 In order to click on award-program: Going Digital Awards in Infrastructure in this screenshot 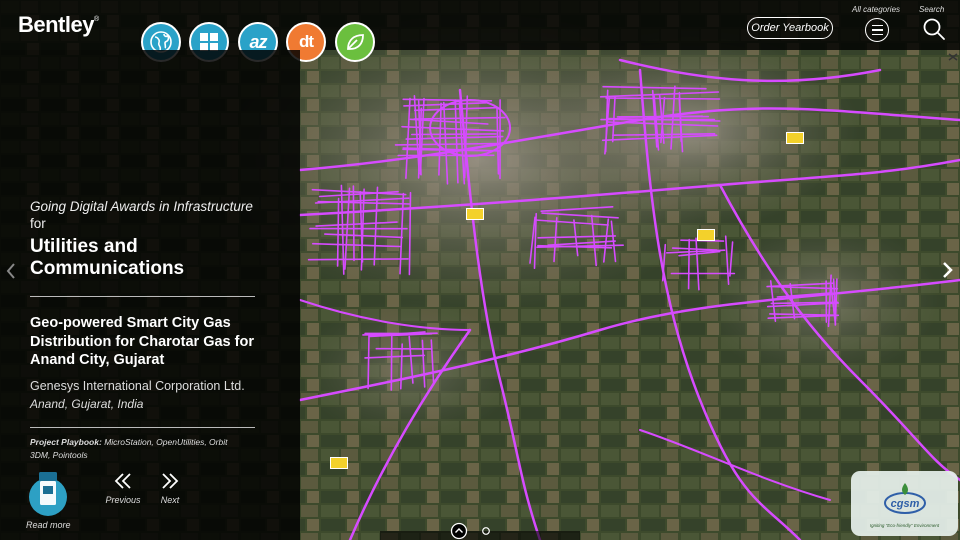, I will do `click(141, 206)`.